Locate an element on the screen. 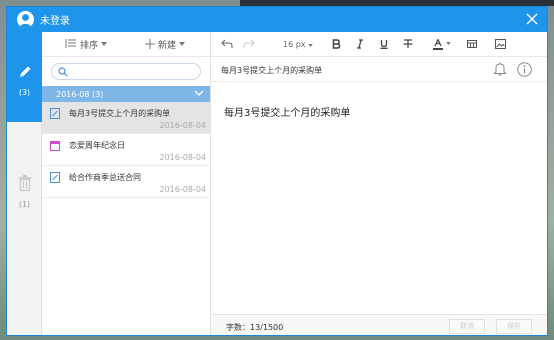 Image resolution: width=554 pixels, height=340 pixels. table-icon is located at coordinates (472, 44).